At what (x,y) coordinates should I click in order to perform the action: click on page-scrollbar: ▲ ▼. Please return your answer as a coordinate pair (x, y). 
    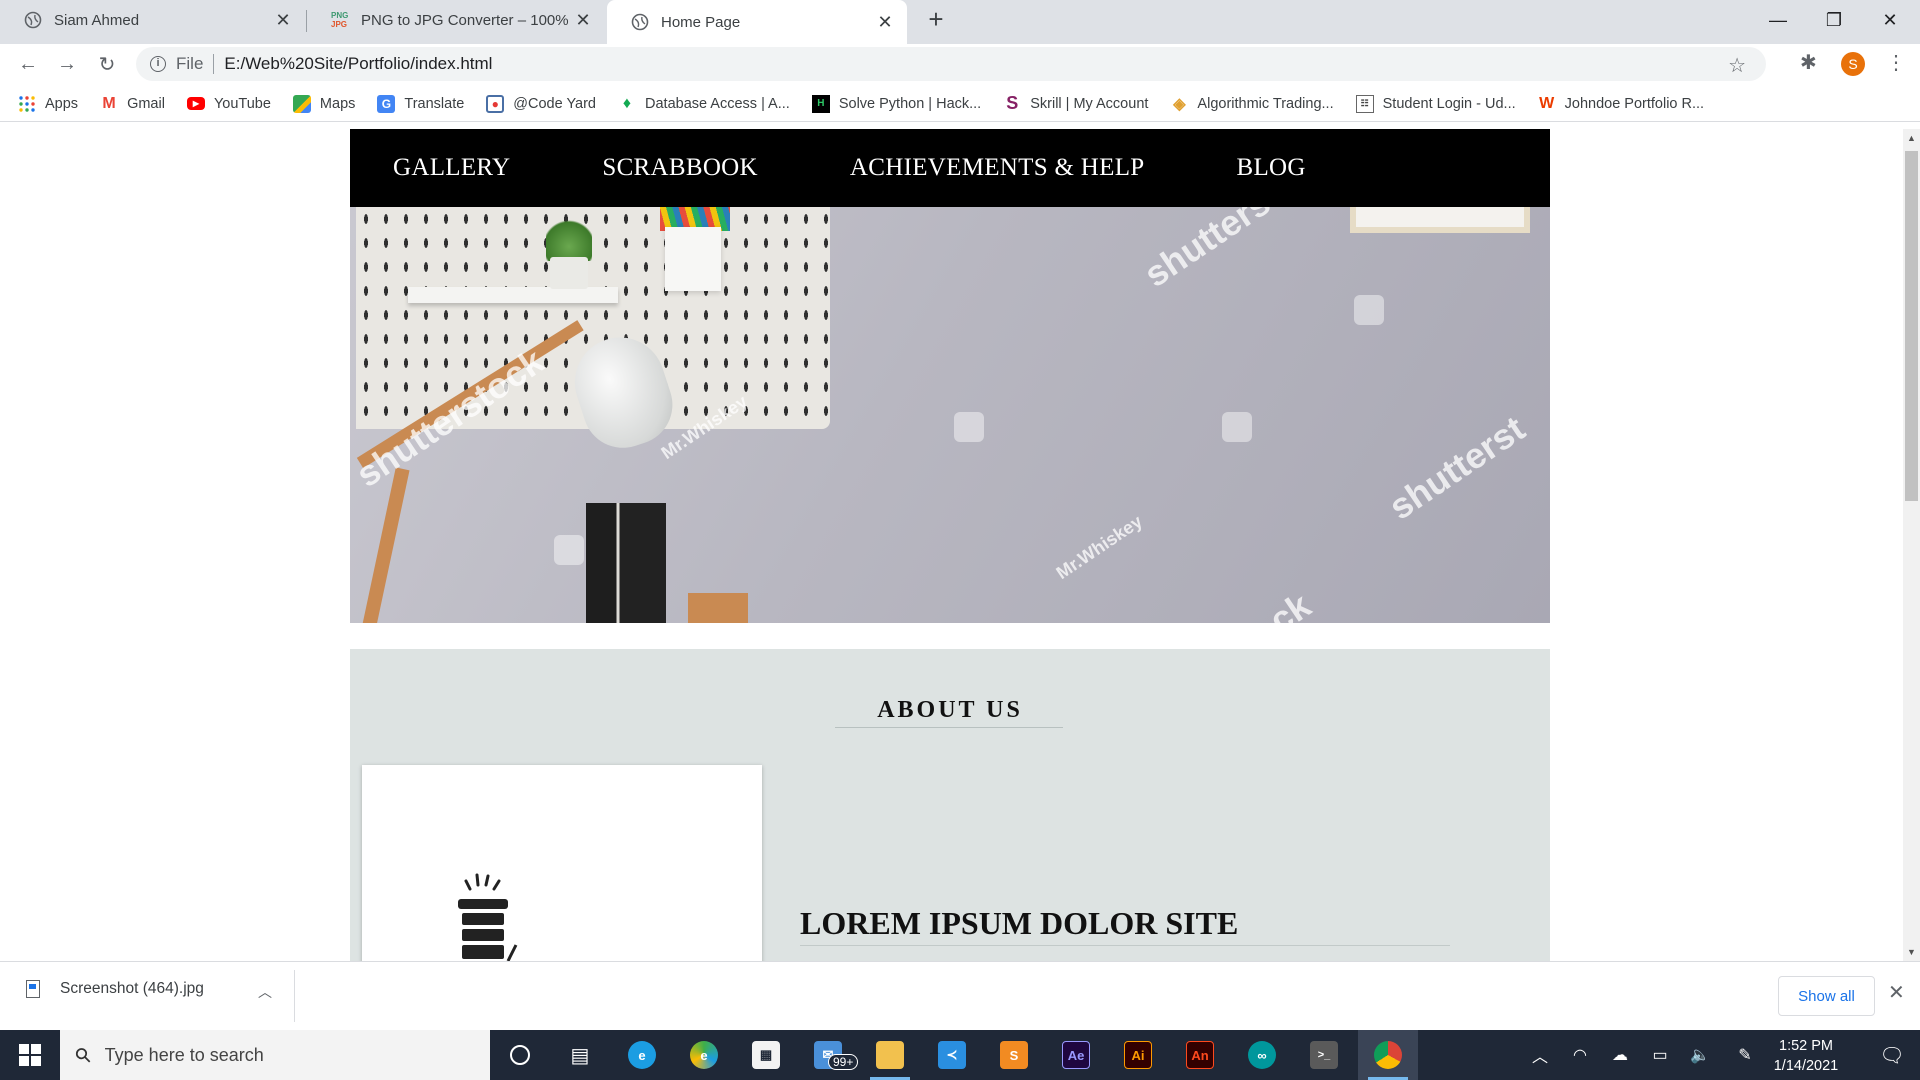
    Looking at the image, I should click on (1911, 545).